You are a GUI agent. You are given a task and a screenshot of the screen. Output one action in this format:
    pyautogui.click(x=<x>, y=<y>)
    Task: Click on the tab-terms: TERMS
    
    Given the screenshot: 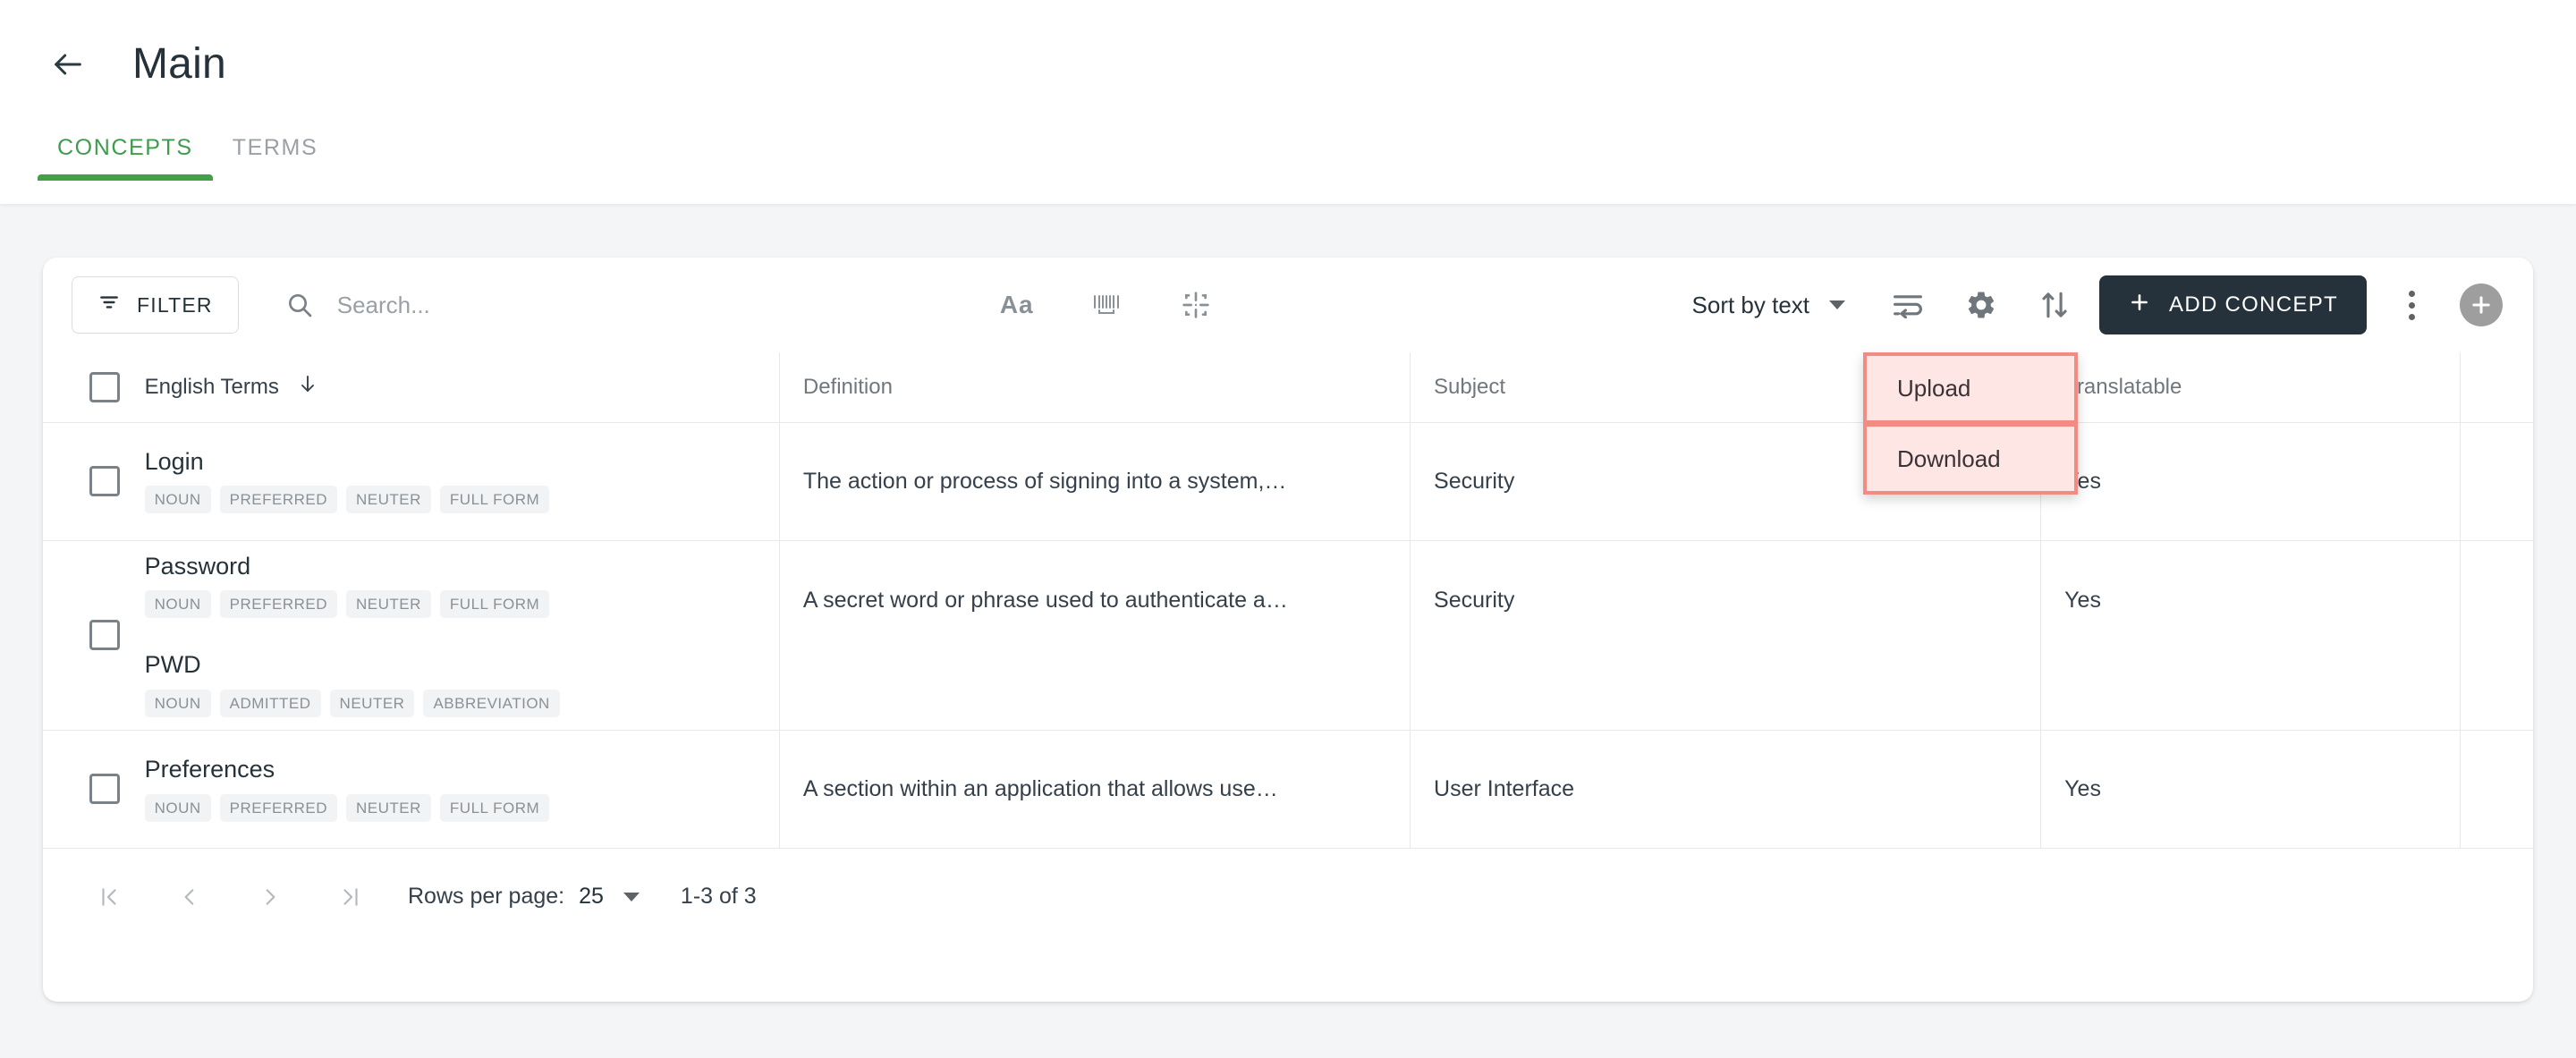 What is the action you would take?
    pyautogui.click(x=275, y=159)
    